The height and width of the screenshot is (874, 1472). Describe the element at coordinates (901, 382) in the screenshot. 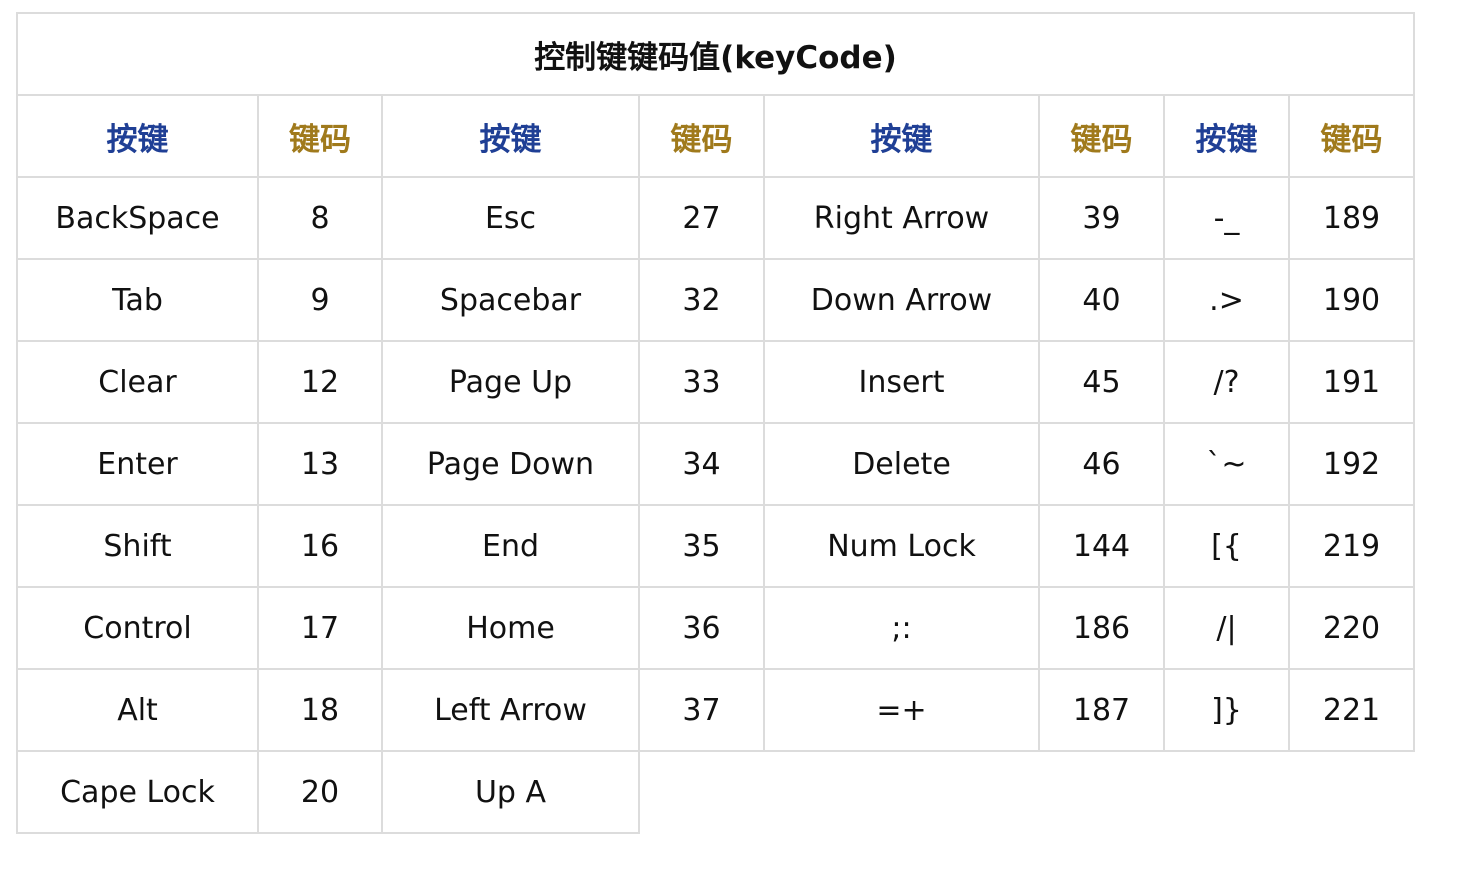

I see `key-cell: Insert` at that location.